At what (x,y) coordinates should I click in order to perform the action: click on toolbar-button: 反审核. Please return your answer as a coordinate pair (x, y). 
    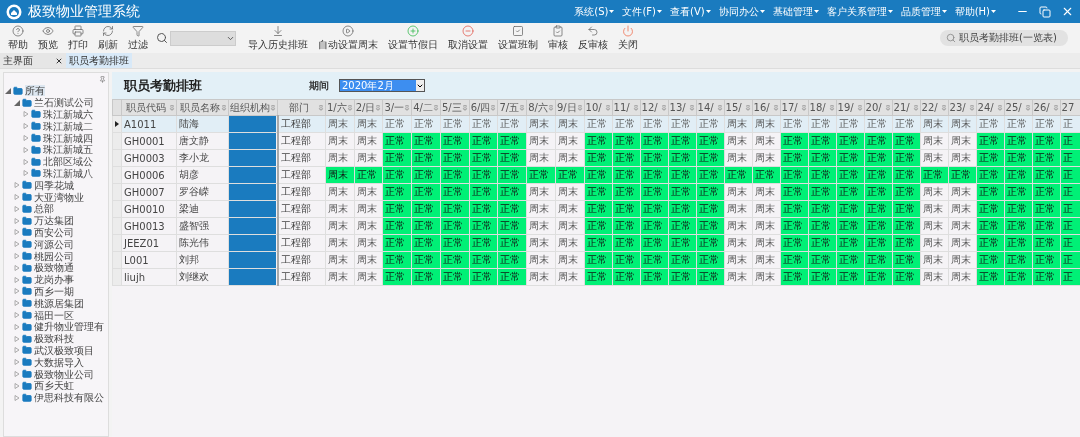
    Looking at the image, I should click on (593, 38).